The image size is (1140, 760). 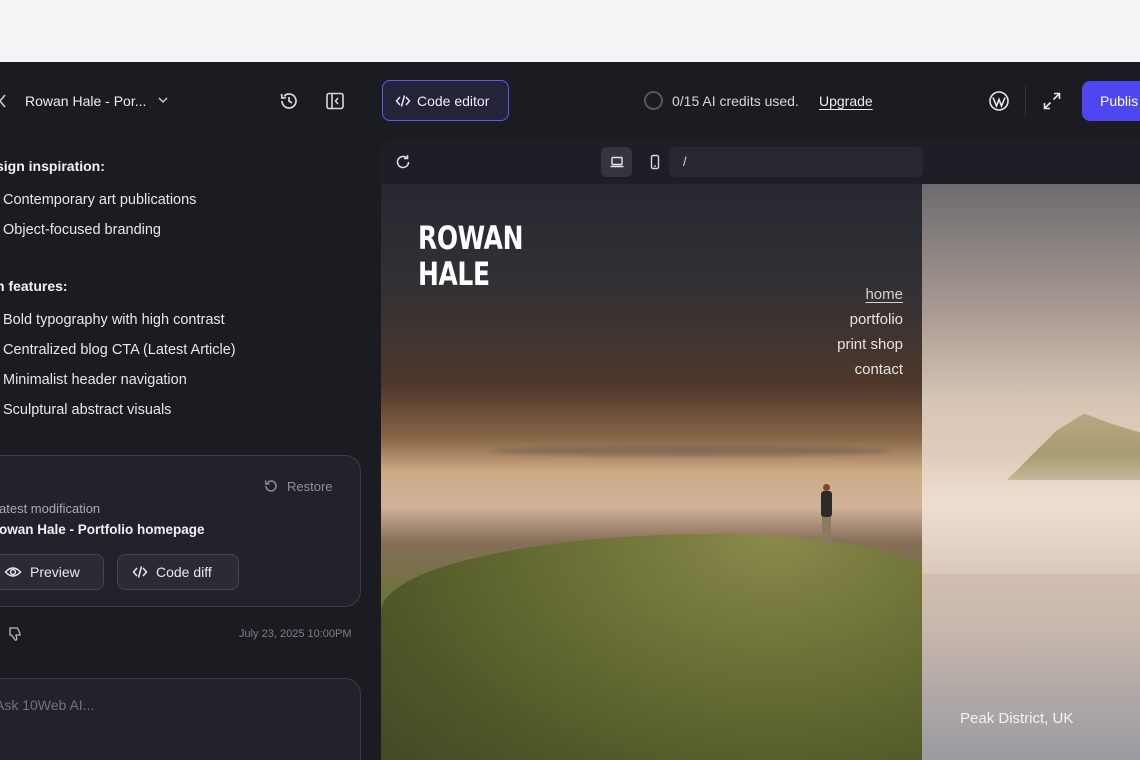 I want to click on list-item: Sculptural abstract visuals, so click(x=87, y=410).